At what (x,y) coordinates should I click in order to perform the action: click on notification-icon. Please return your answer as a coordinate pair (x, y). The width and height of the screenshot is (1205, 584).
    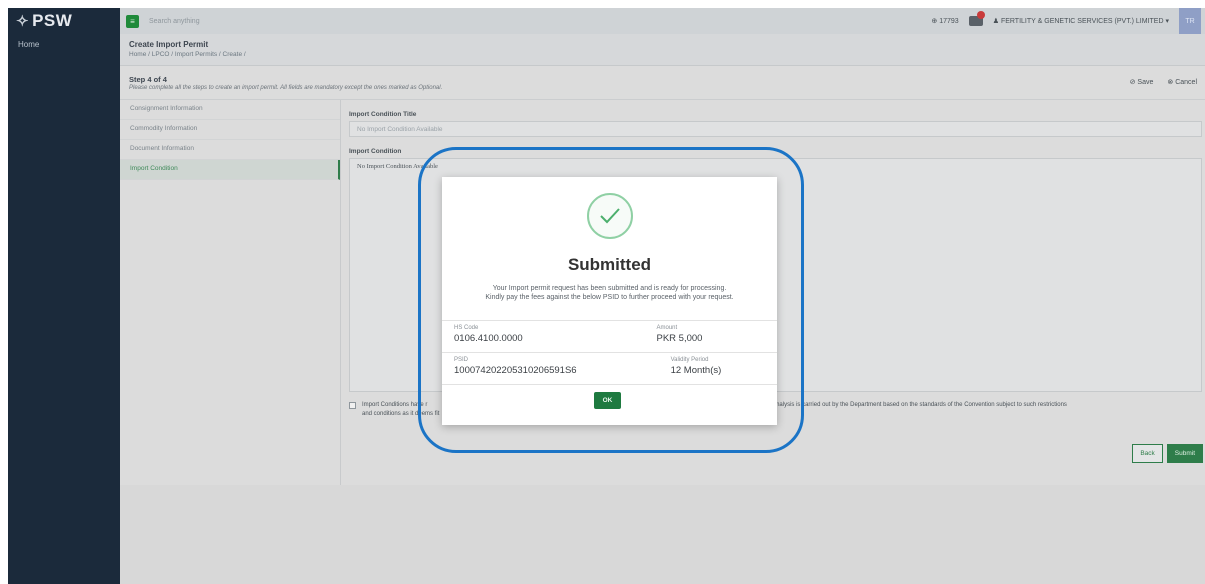
    Looking at the image, I should click on (976, 18).